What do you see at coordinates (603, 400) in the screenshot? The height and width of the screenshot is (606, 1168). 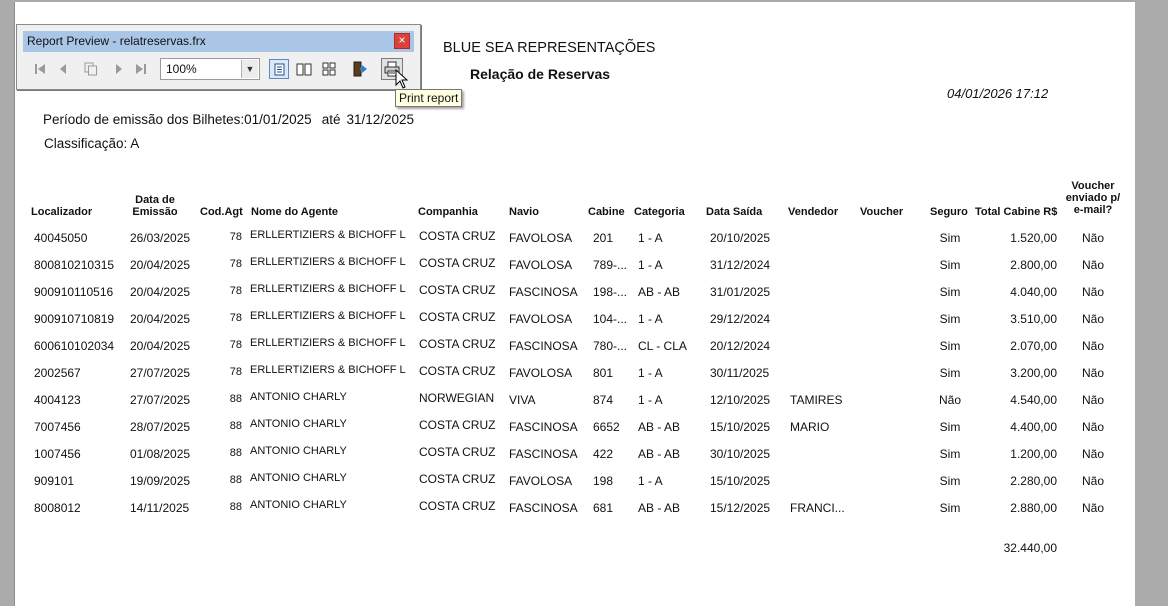 I see `cell-cabine: 874` at bounding box center [603, 400].